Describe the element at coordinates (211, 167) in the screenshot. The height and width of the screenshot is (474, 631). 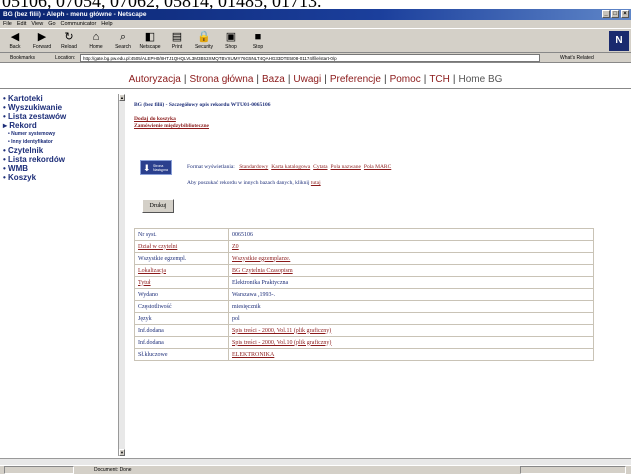
I see `format-prefix: Format wyświetlania:` at that location.